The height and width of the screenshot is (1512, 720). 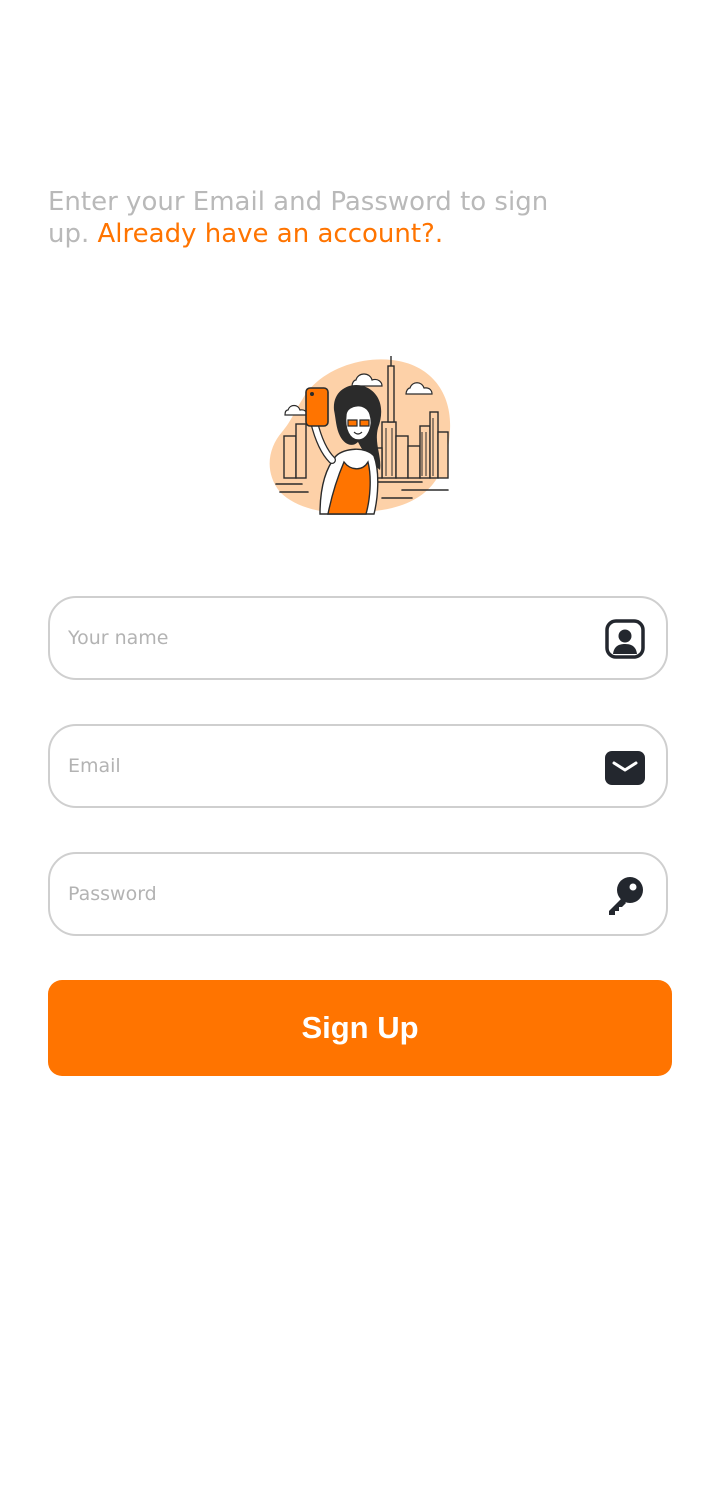 What do you see at coordinates (625, 895) in the screenshot?
I see `key-icon` at bounding box center [625, 895].